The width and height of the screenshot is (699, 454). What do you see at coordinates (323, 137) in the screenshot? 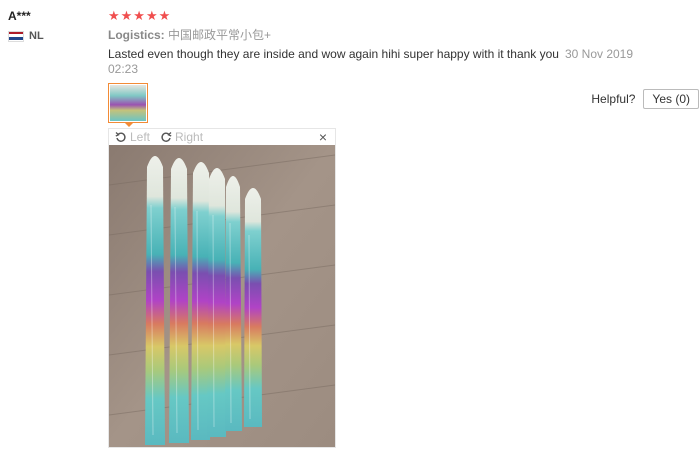
I see `close-icon: ×` at bounding box center [323, 137].